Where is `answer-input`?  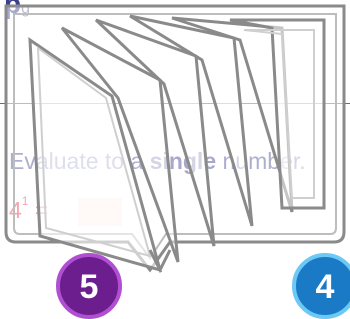 answer-input is located at coordinates (100, 212).